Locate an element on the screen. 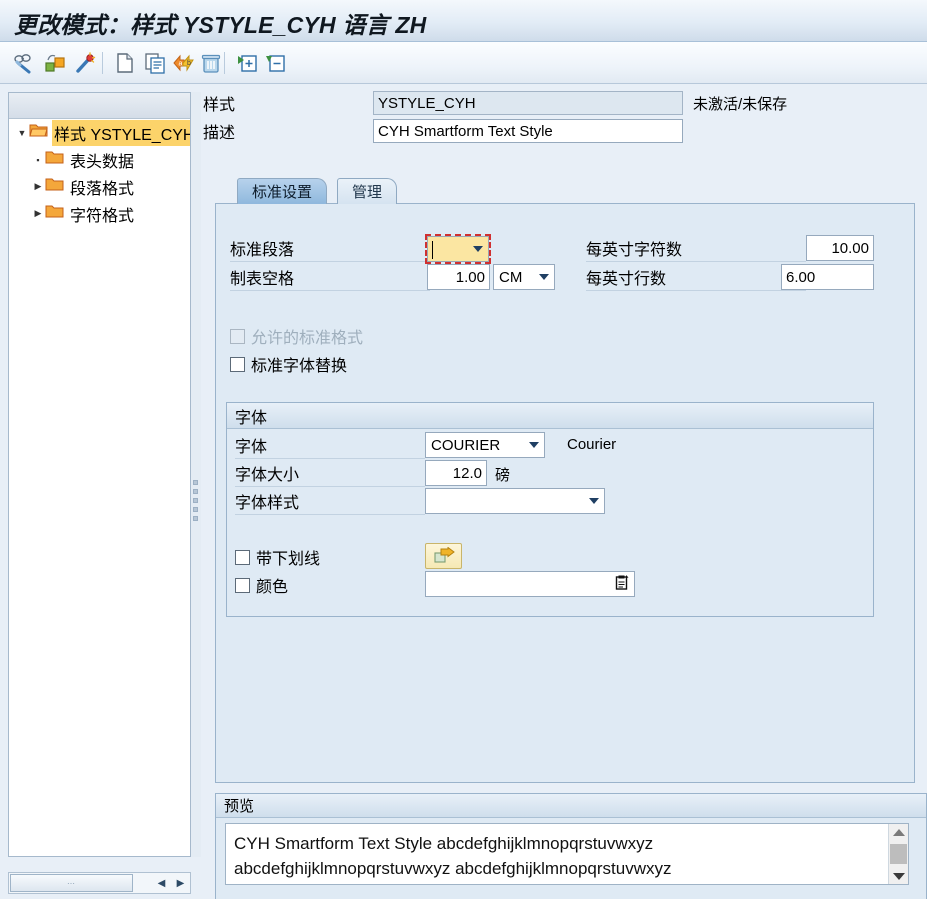 Image resolution: width=927 pixels, height=899 pixels. tab-label: 管理 is located at coordinates (367, 192).